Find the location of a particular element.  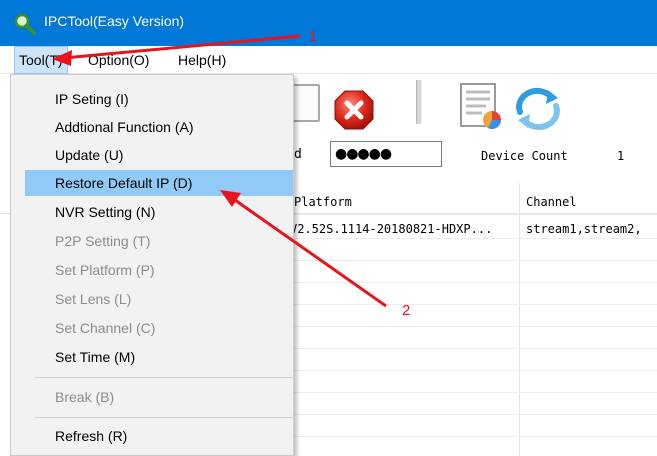

annotation-label-2: 2 is located at coordinates (406, 310).